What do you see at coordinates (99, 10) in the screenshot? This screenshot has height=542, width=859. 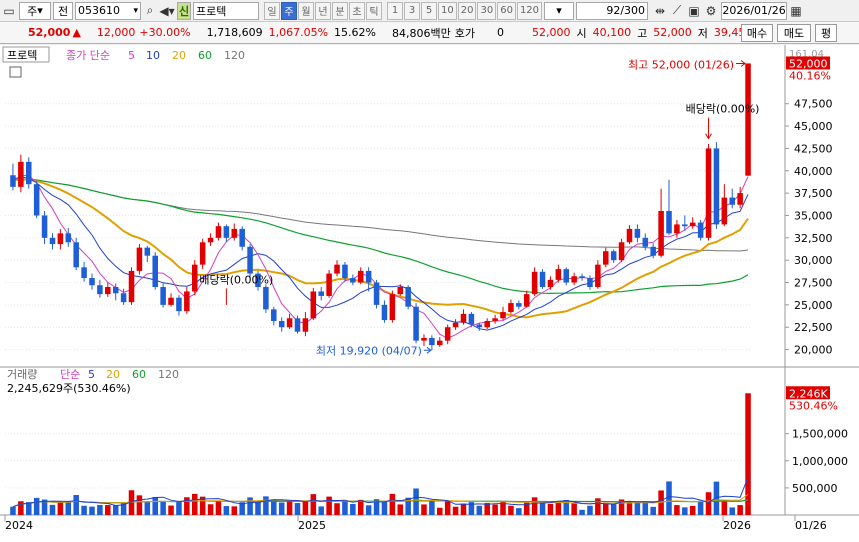 I see `stock-code: 053610` at bounding box center [99, 10].